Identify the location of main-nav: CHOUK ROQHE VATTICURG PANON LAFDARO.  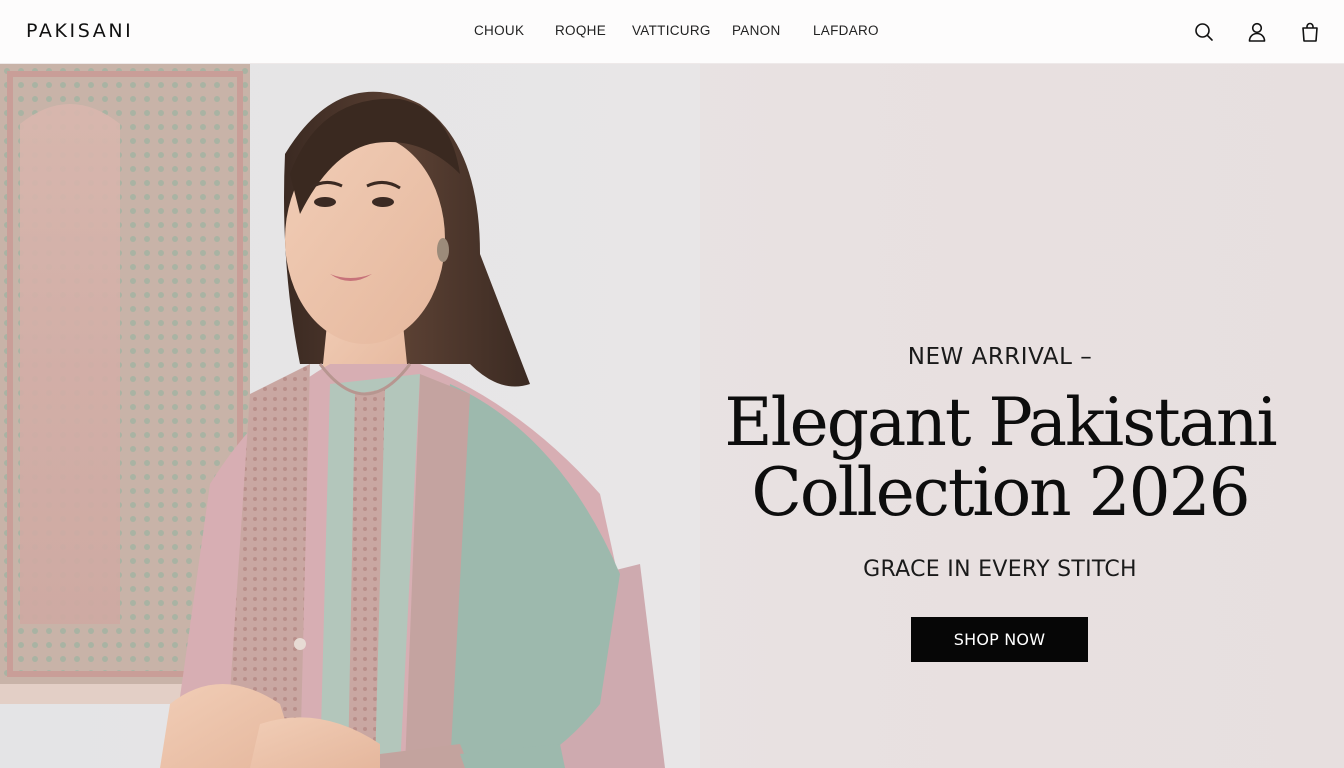
(676, 30).